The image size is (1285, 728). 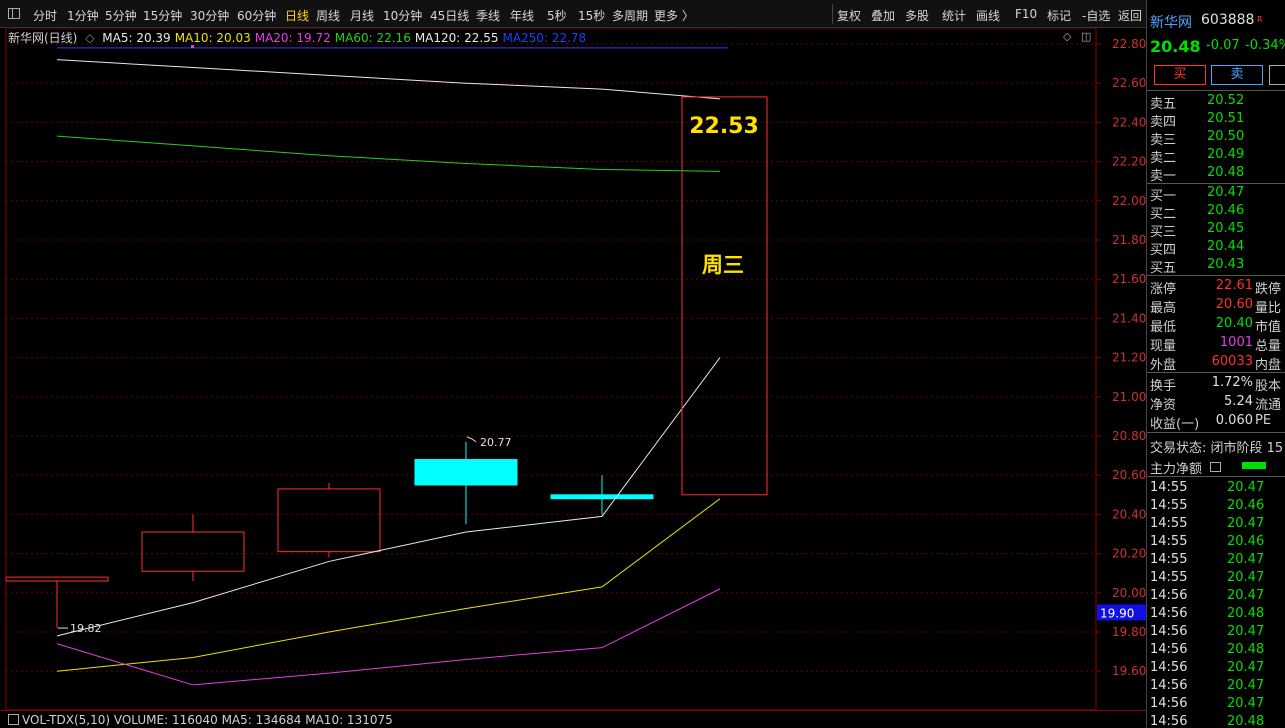 I want to click on period-tab: 15分钟, so click(x=162, y=15).